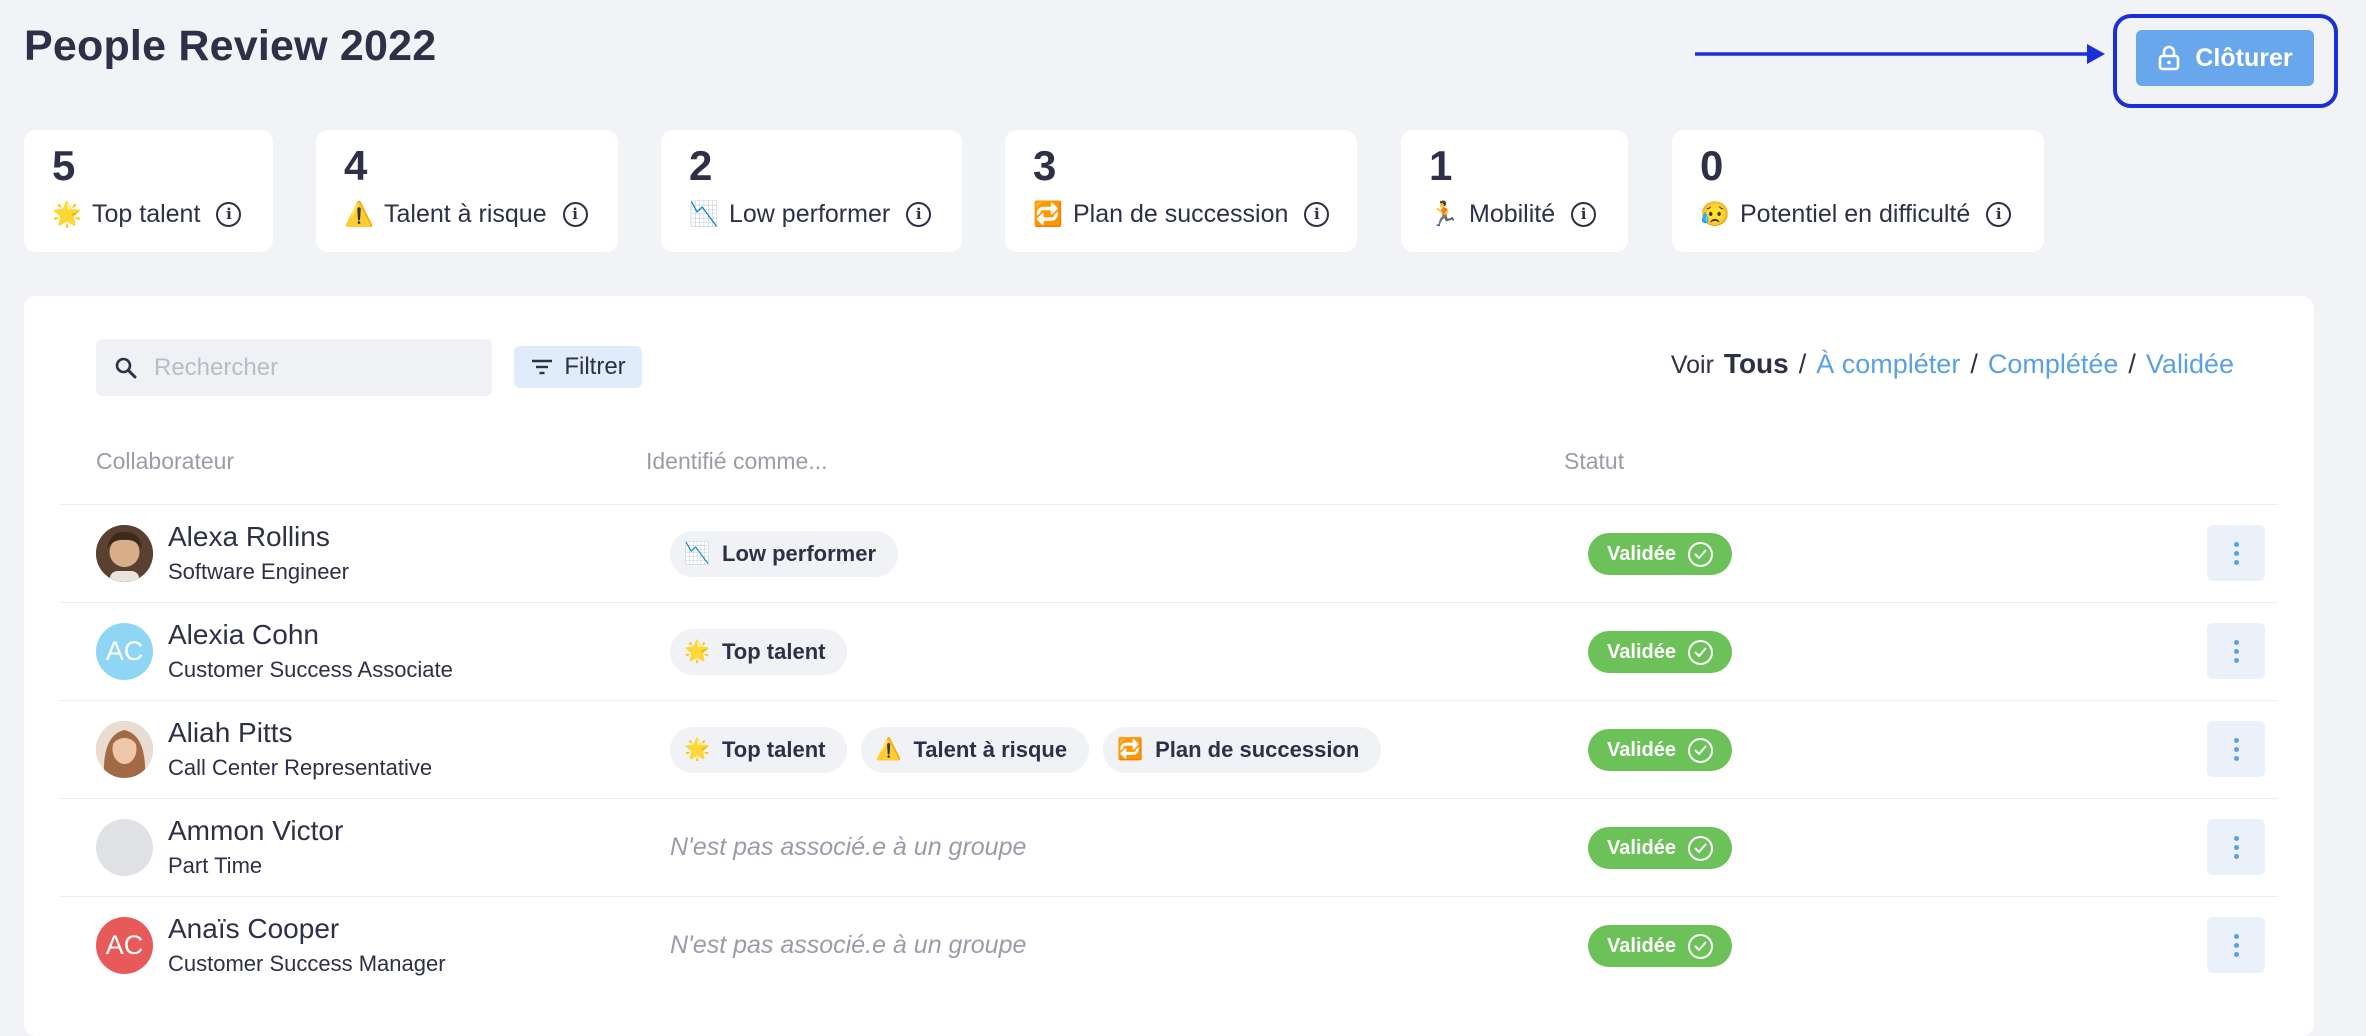  Describe the element at coordinates (1045, 165) in the screenshot. I see `kpi-count: 3` at that location.